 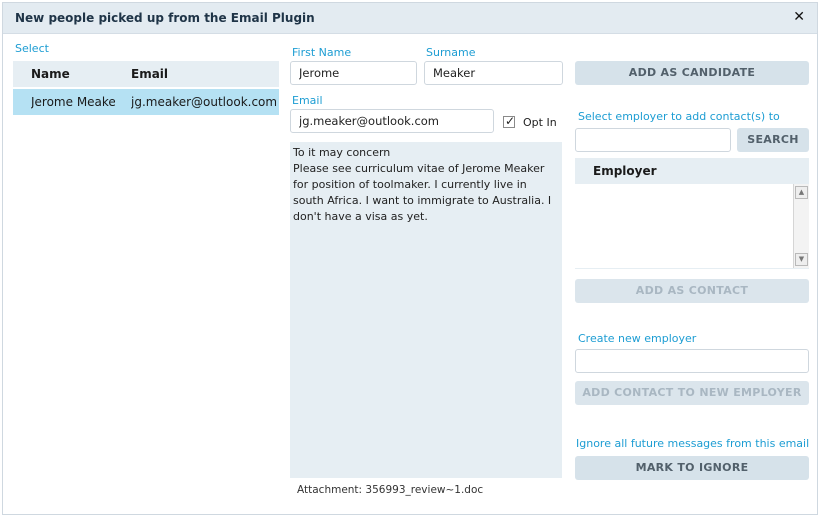 What do you see at coordinates (692, 393) in the screenshot?
I see `add-contact-to-new-employer-button: ADD CONTACT TO NEW EMPLOYER` at bounding box center [692, 393].